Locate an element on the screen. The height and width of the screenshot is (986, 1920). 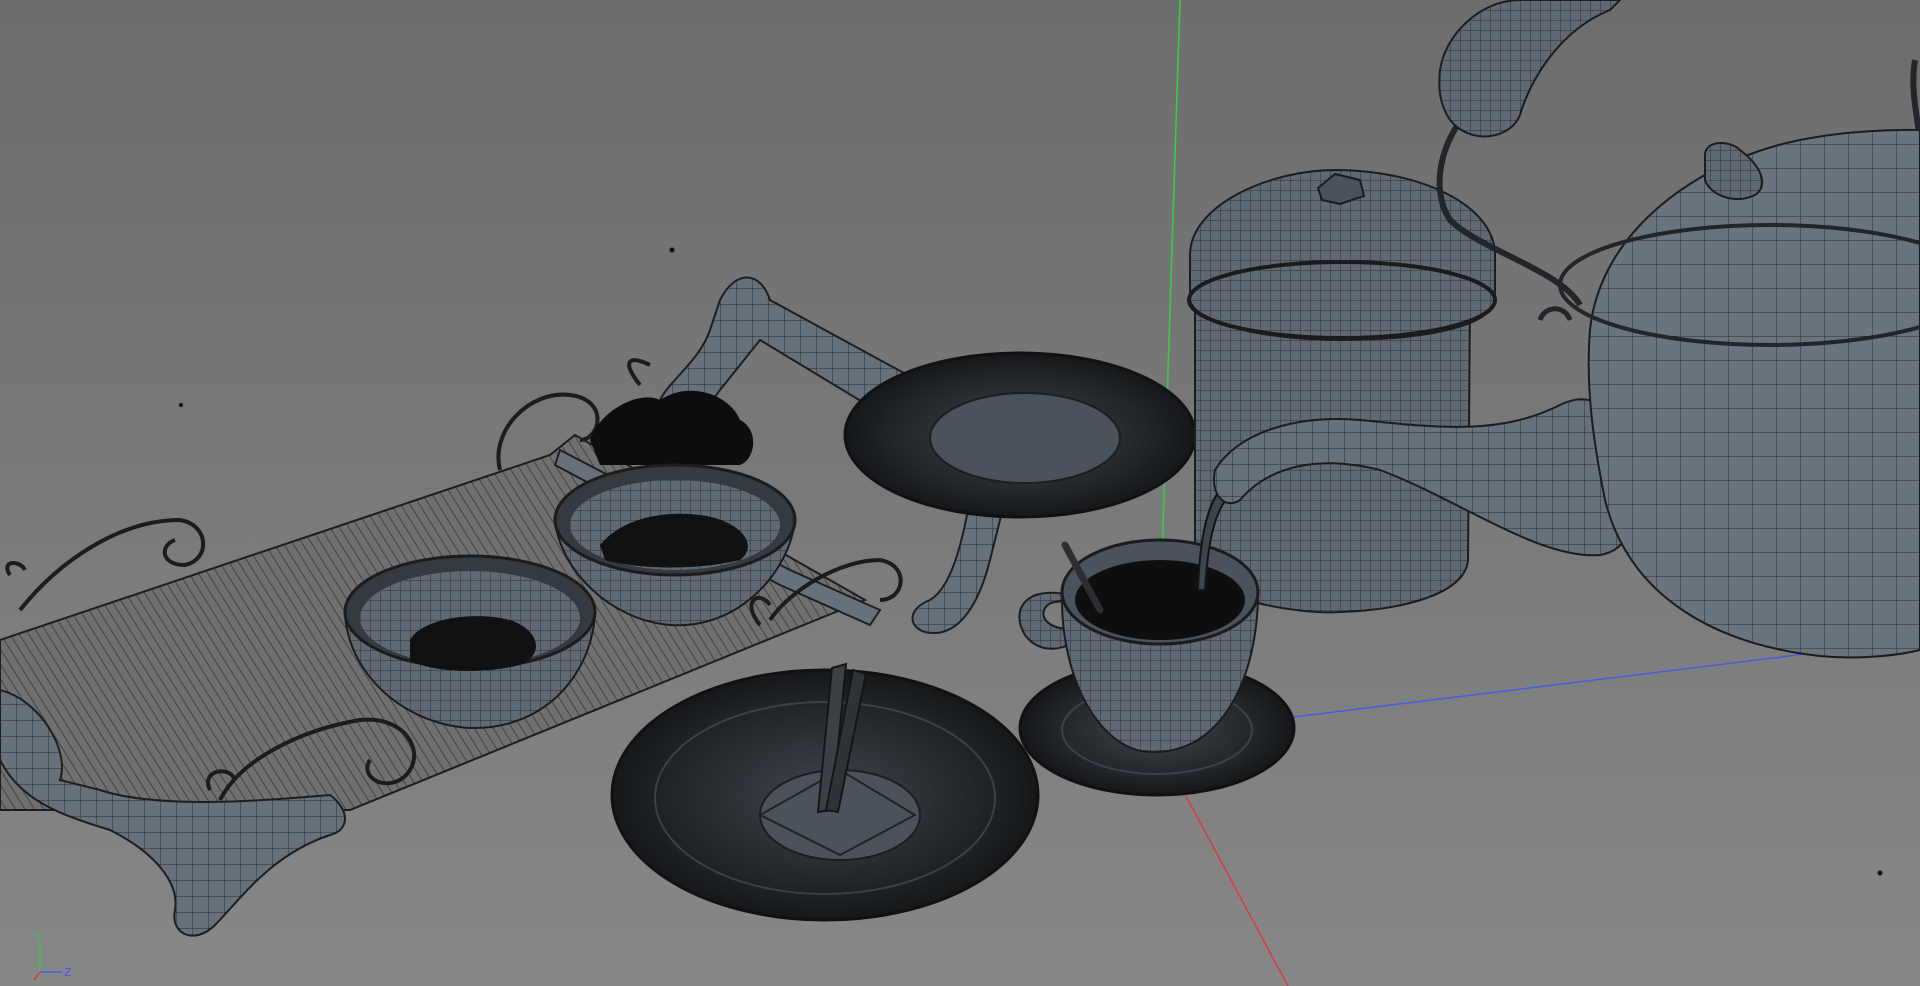
saucer-front is located at coordinates (825, 792).